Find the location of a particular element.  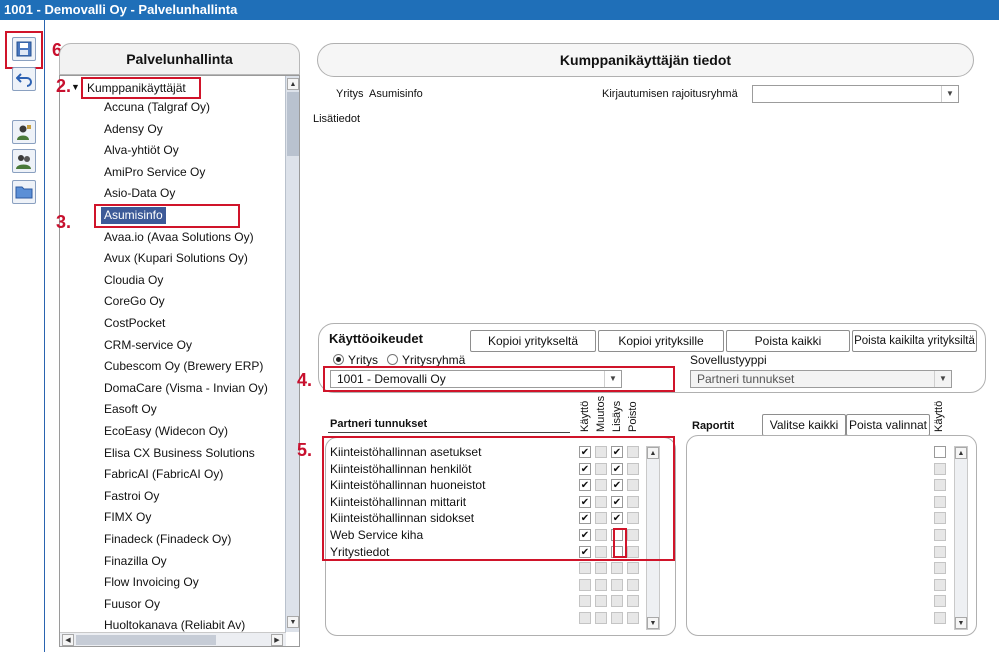

tree-item: Finazilla Oy is located at coordinates (135, 561).